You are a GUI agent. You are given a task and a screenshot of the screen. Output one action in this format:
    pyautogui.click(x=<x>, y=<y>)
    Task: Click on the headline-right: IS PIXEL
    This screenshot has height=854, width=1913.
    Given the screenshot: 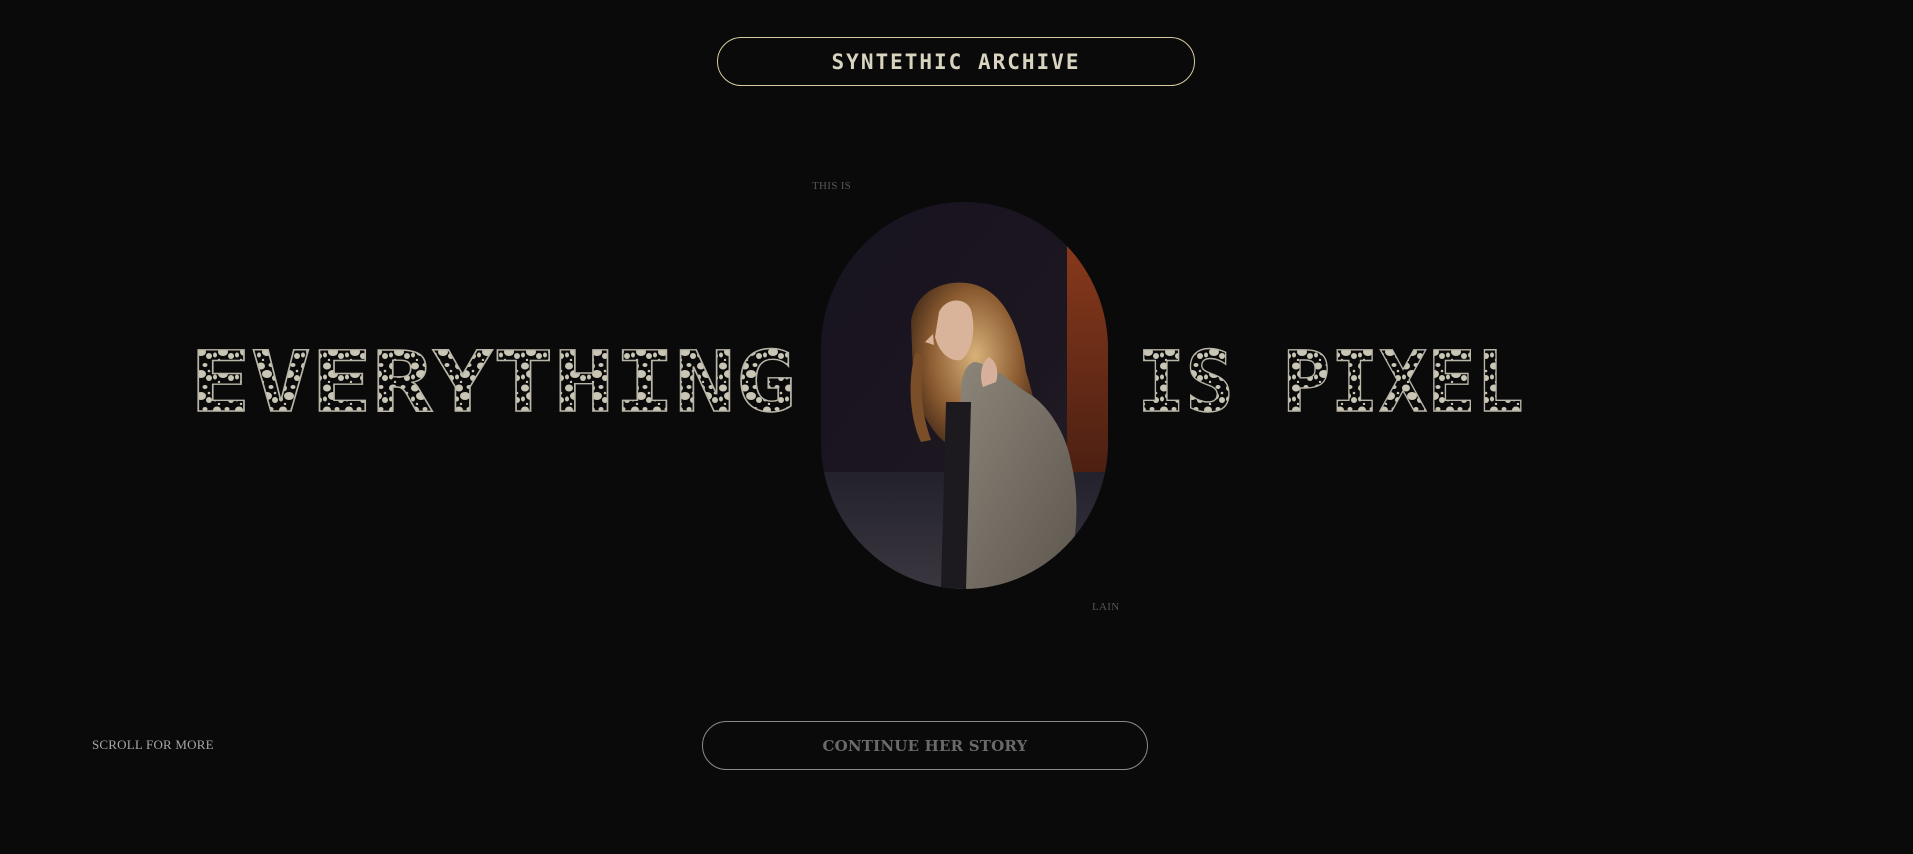 What is the action you would take?
    pyautogui.click(x=1331, y=381)
    